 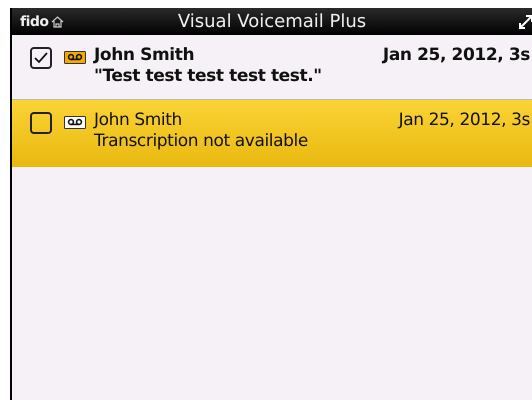 I want to click on home-icon, so click(x=57, y=22).